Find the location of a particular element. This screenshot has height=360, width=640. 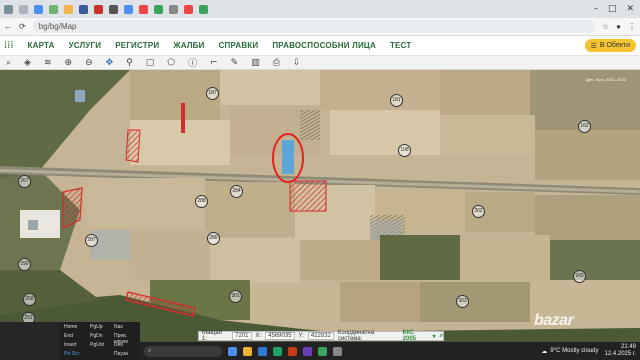

explorer-icon is located at coordinates (247, 351).